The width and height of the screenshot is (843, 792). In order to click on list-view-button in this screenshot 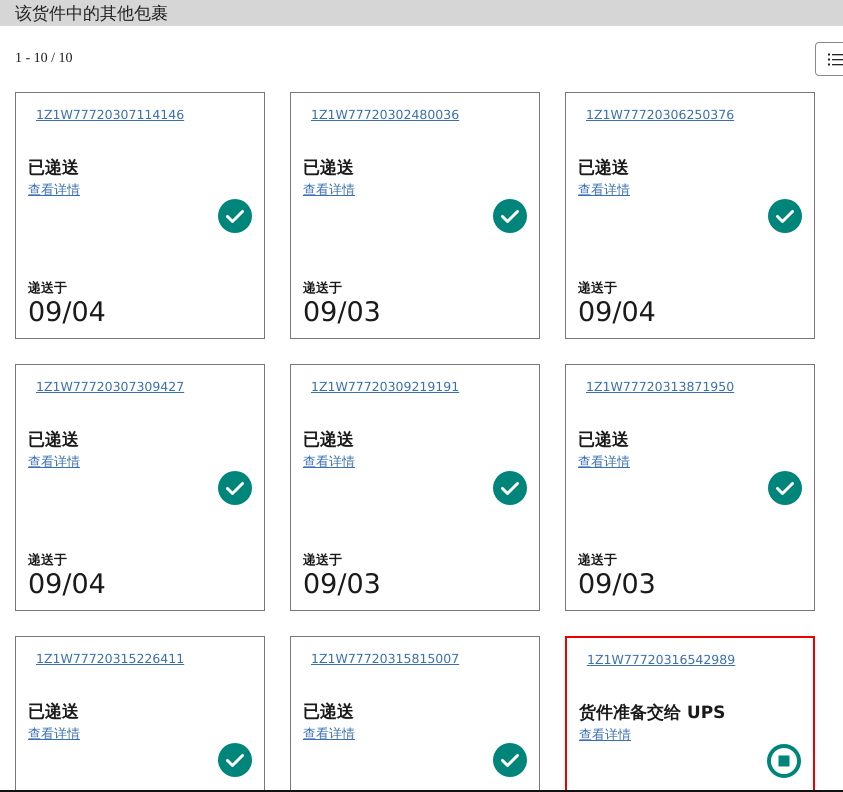, I will do `click(829, 59)`.